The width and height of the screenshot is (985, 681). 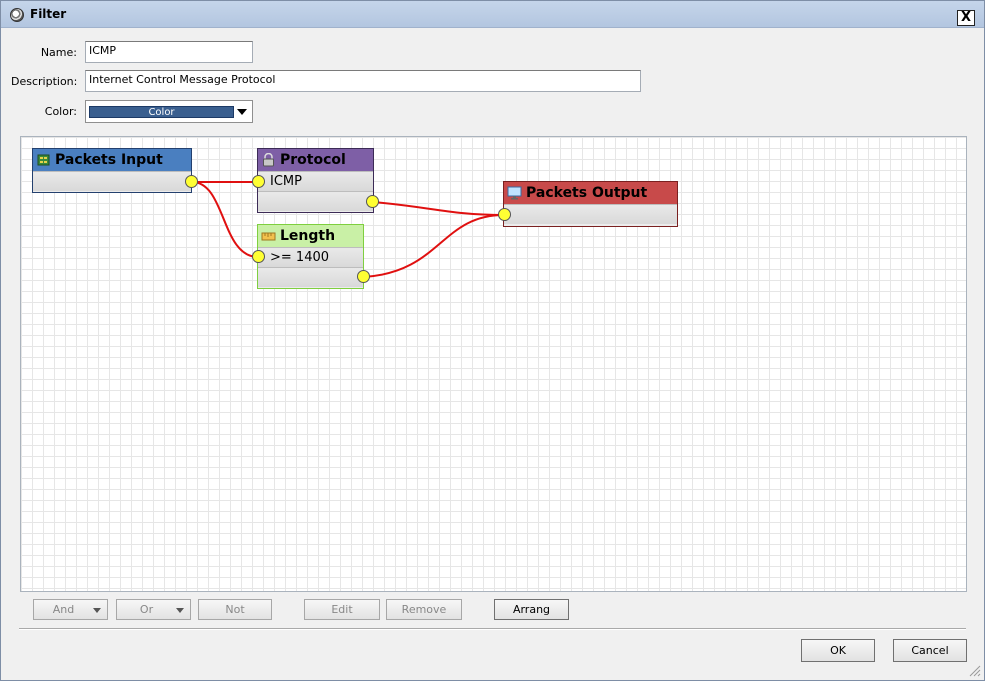 I want to click on node-packets-input: Packets Input, so click(x=112, y=170).